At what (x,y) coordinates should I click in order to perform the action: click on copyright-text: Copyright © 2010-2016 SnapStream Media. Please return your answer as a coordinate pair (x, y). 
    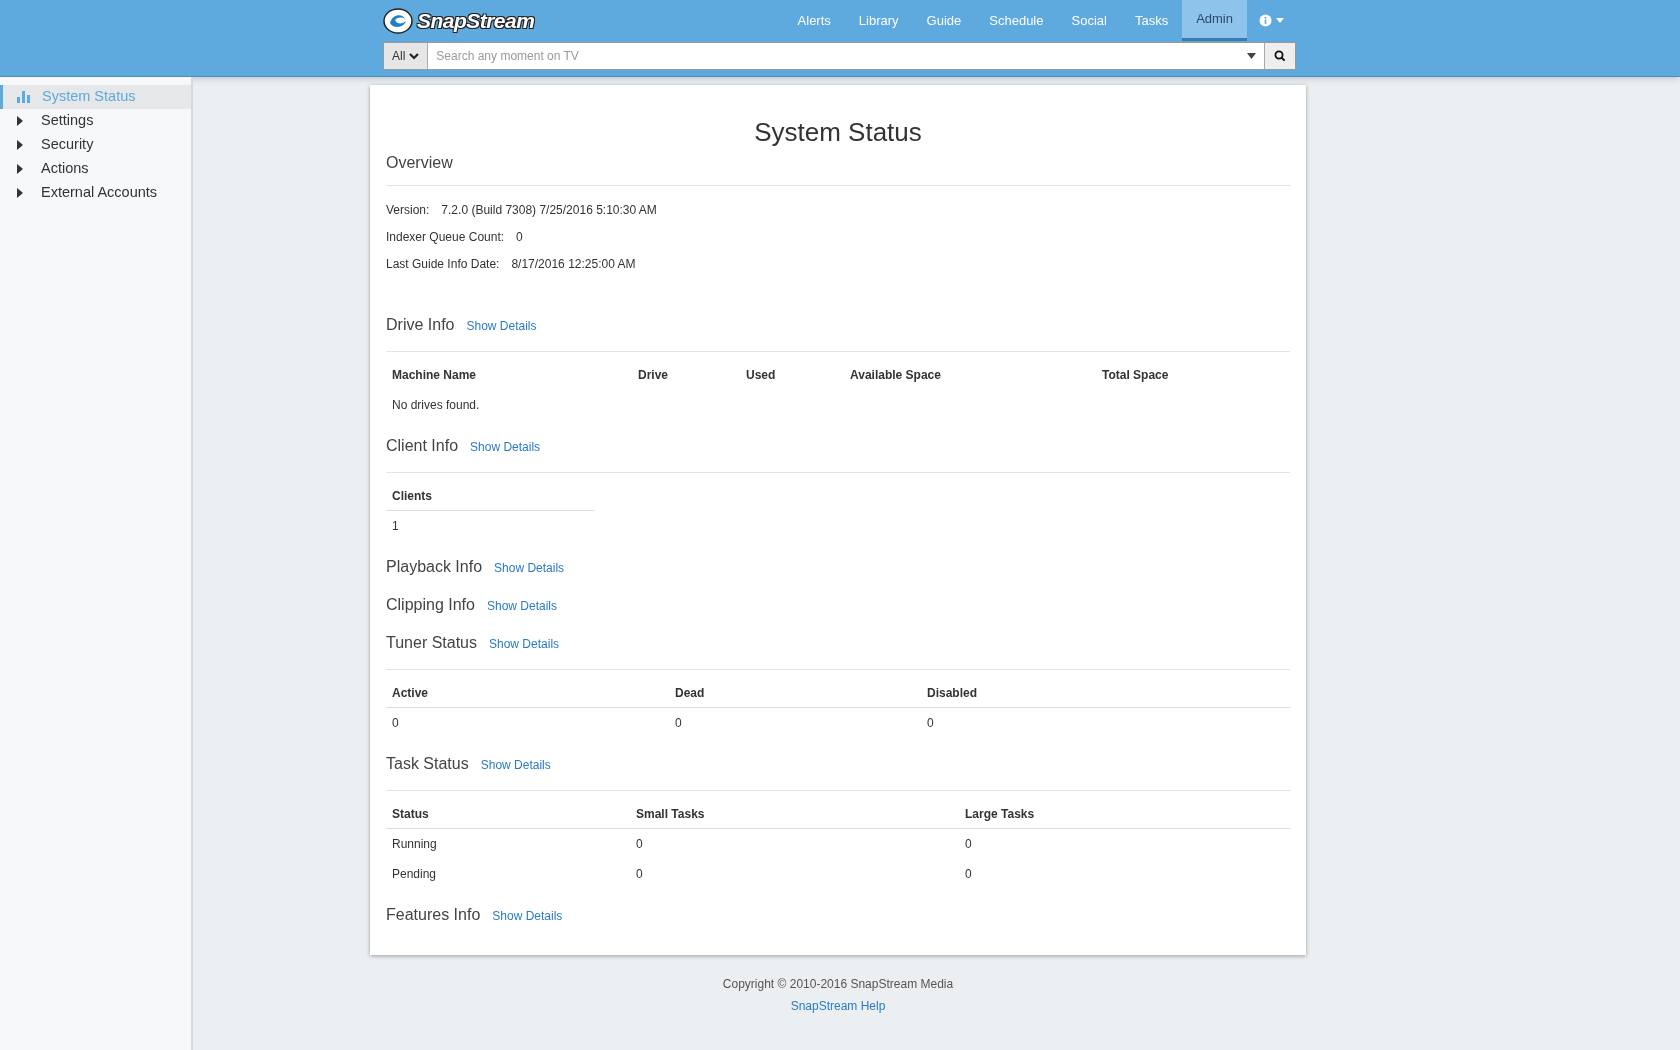
    Looking at the image, I should click on (838, 984).